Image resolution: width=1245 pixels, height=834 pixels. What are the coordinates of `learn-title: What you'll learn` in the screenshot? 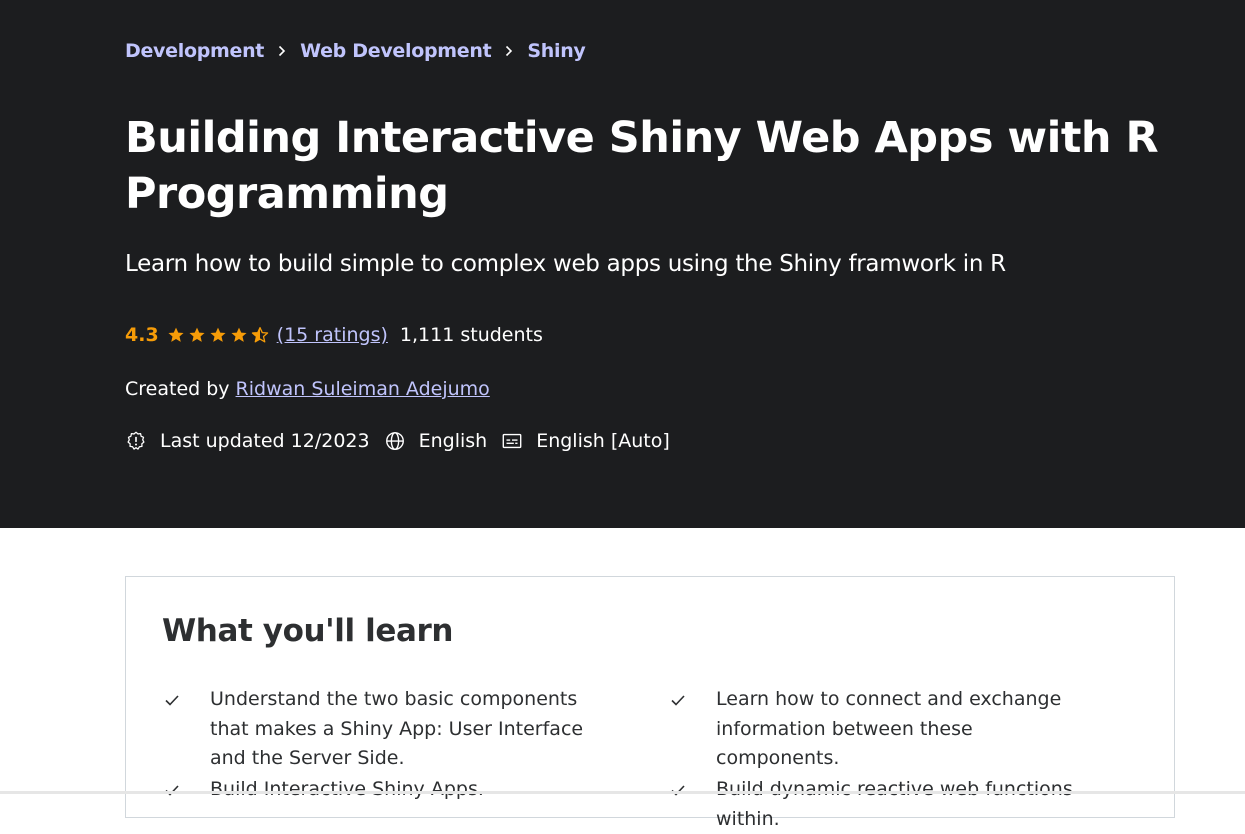 It's located at (308, 631).